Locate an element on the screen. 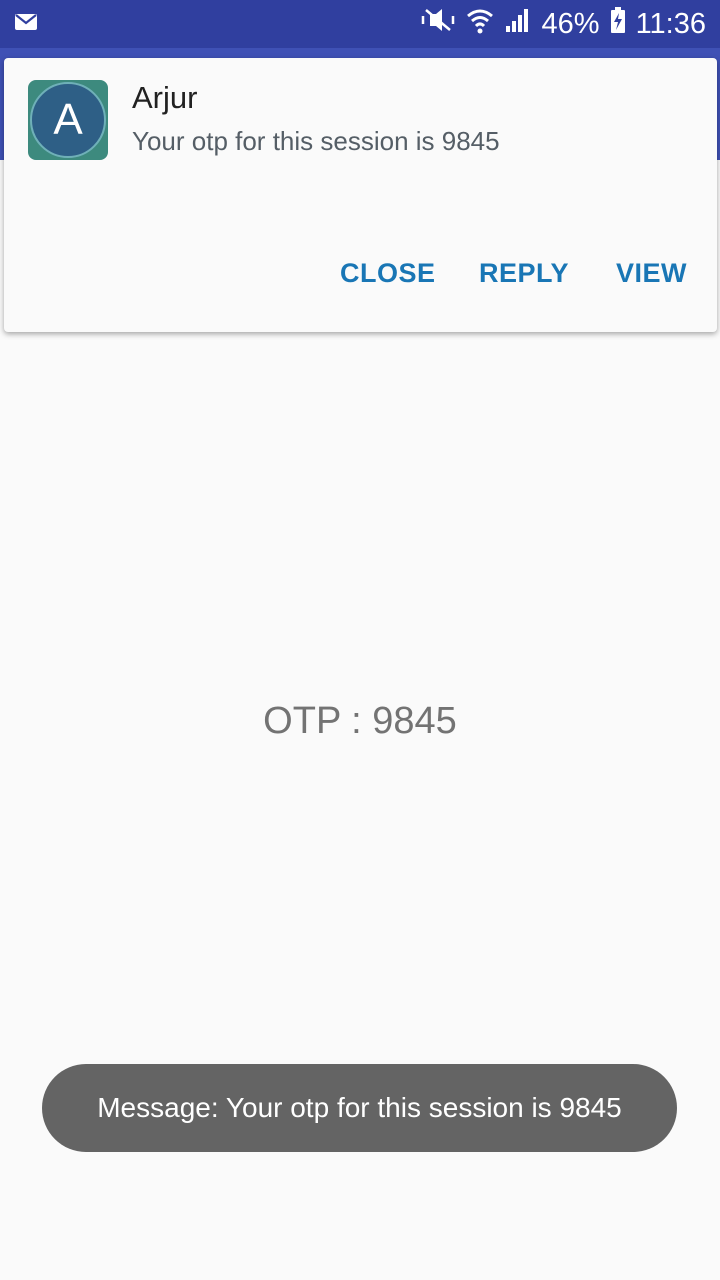 The width and height of the screenshot is (720, 1280). avatar-letter: A is located at coordinates (68, 119).